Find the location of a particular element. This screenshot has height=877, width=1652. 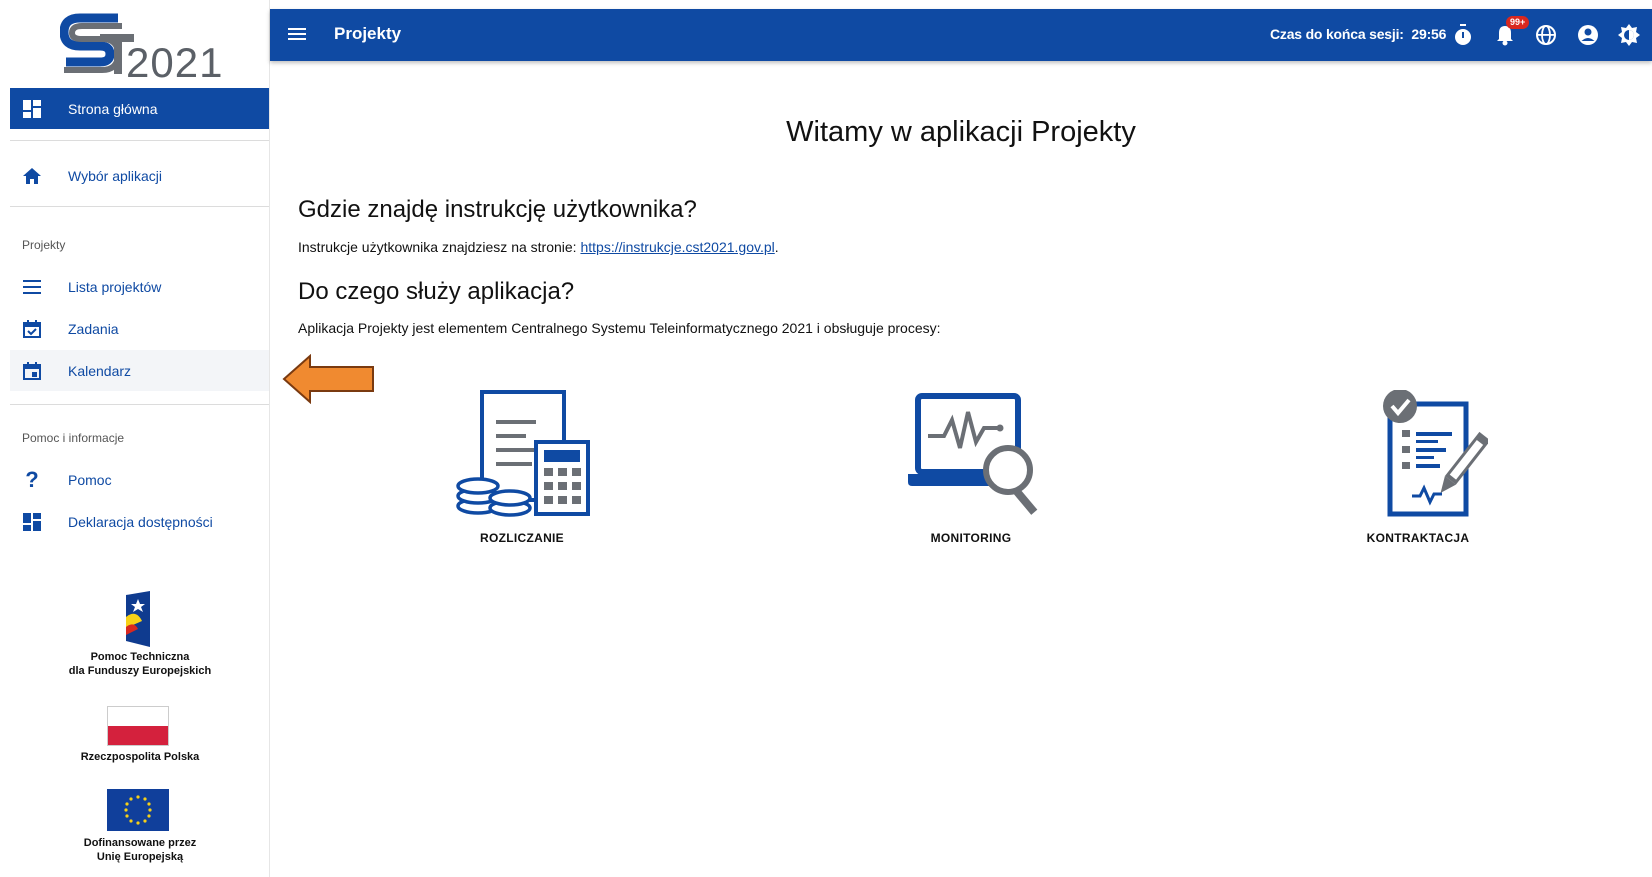

eu-flag is located at coordinates (138, 810).